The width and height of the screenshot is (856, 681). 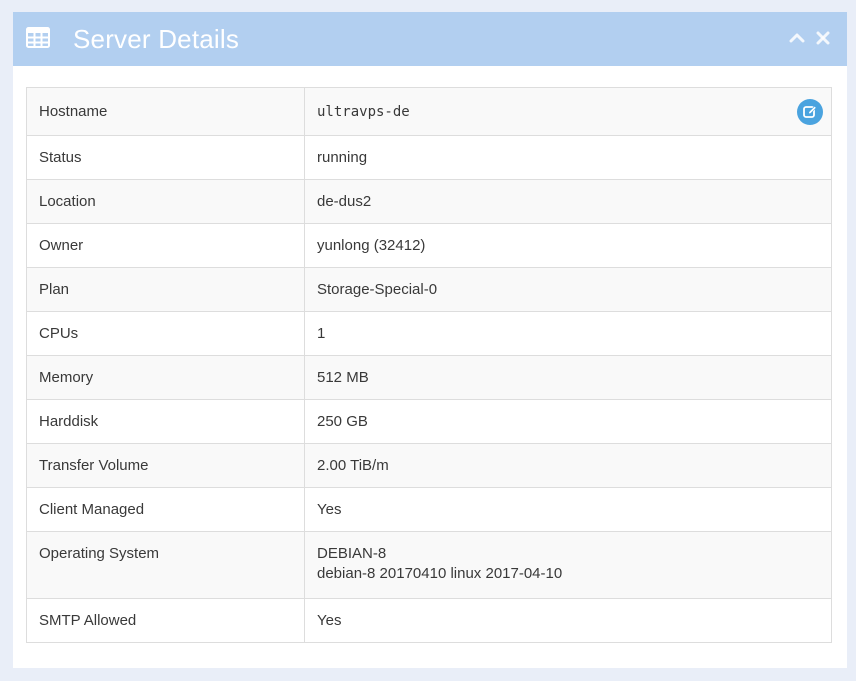 I want to click on panel-tools, so click(x=810, y=38).